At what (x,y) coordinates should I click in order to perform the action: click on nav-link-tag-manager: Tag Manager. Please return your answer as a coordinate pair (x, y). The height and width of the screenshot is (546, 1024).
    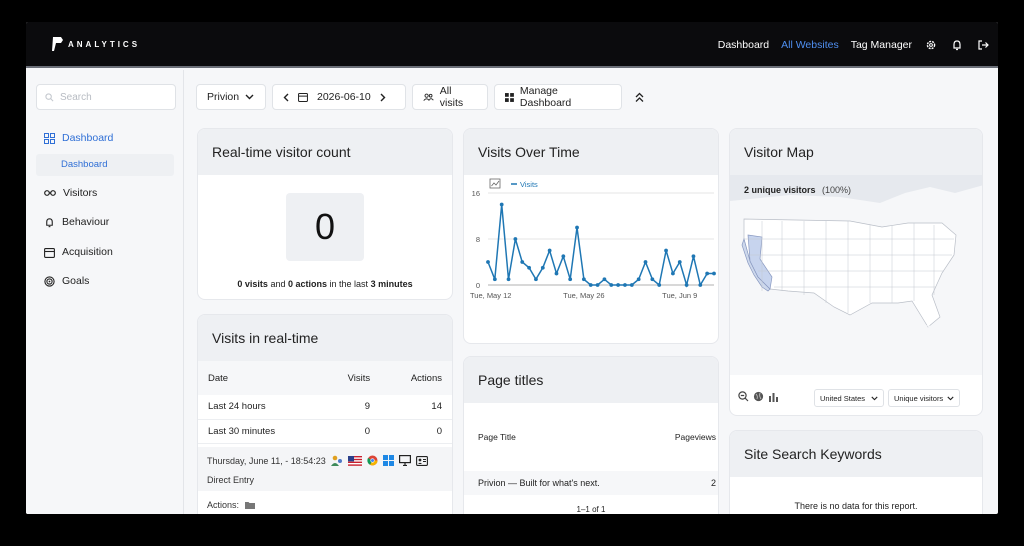
    Looking at the image, I should click on (881, 45).